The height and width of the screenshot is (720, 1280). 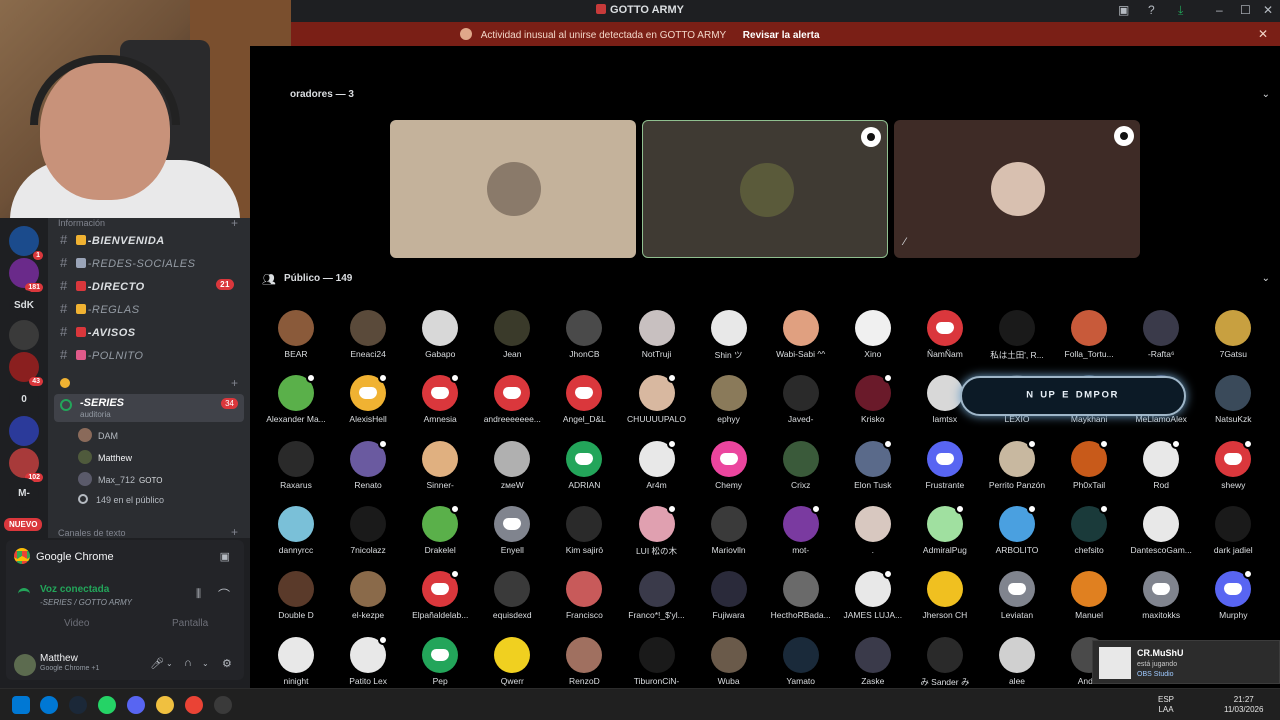 I want to click on audience-member: dannyrcc, so click(x=296, y=536).